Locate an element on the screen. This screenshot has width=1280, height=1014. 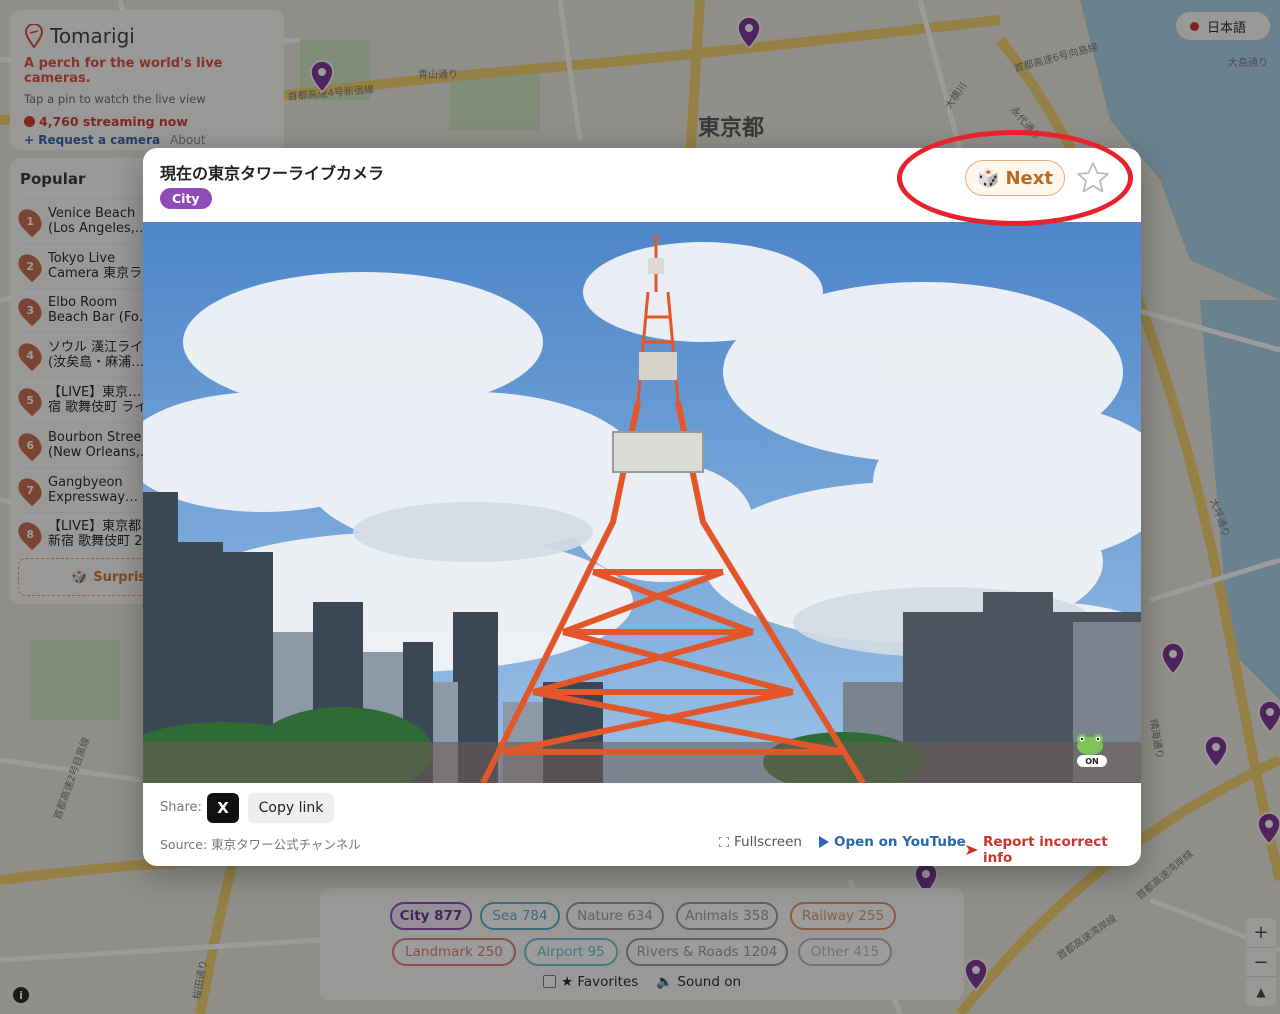
fullscreen-button: Fullscreen is located at coordinates (760, 842).